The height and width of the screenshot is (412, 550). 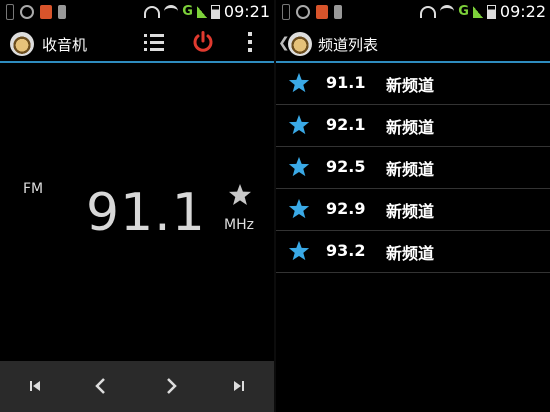 What do you see at coordinates (33, 189) in the screenshot?
I see `band-label: FM` at bounding box center [33, 189].